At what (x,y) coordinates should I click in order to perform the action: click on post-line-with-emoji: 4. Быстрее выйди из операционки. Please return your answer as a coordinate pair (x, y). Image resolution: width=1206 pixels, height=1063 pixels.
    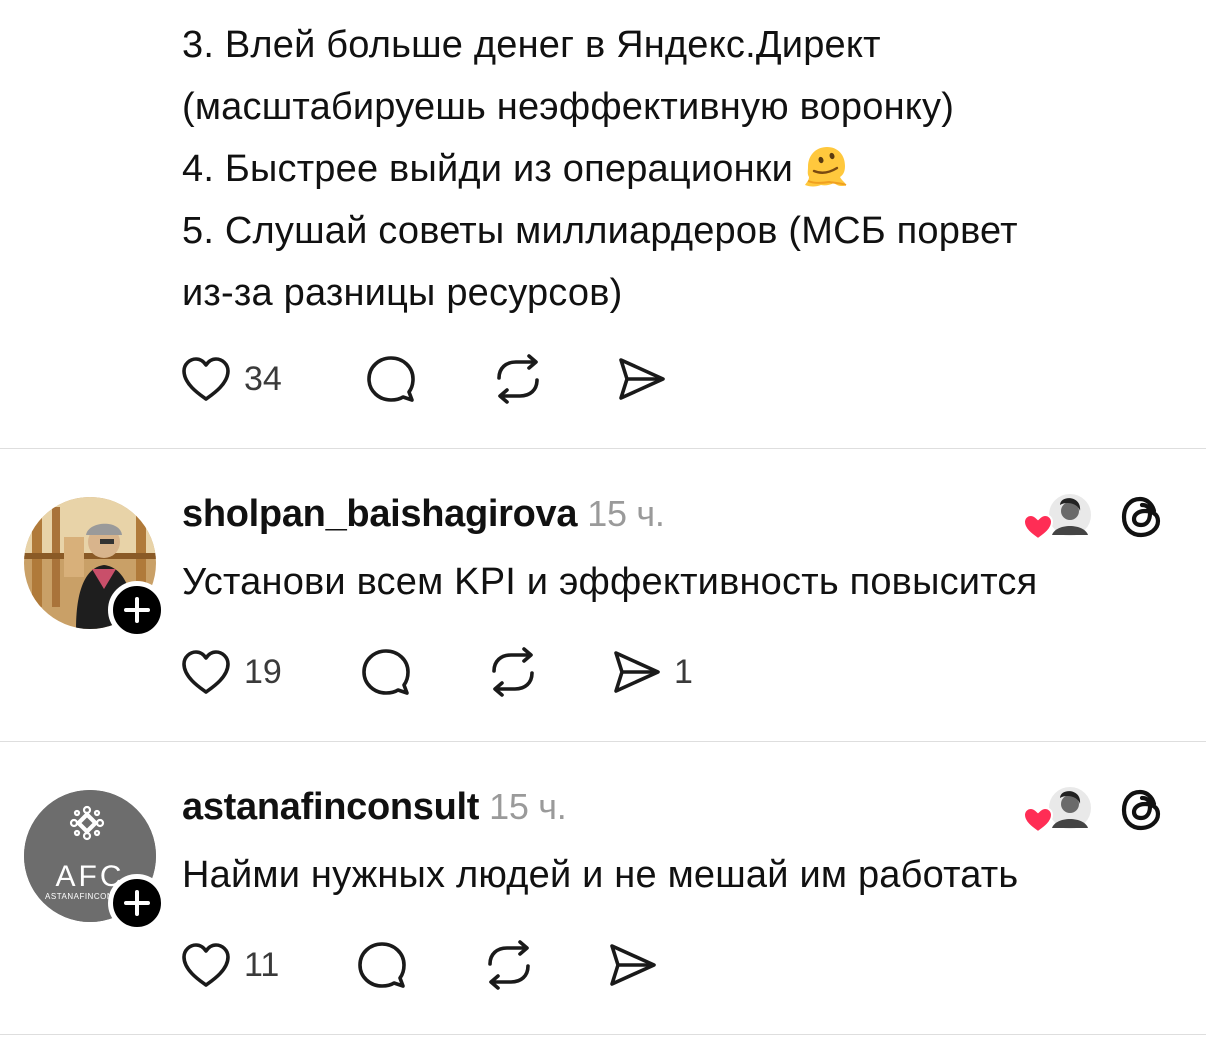
    Looking at the image, I should click on (677, 169).